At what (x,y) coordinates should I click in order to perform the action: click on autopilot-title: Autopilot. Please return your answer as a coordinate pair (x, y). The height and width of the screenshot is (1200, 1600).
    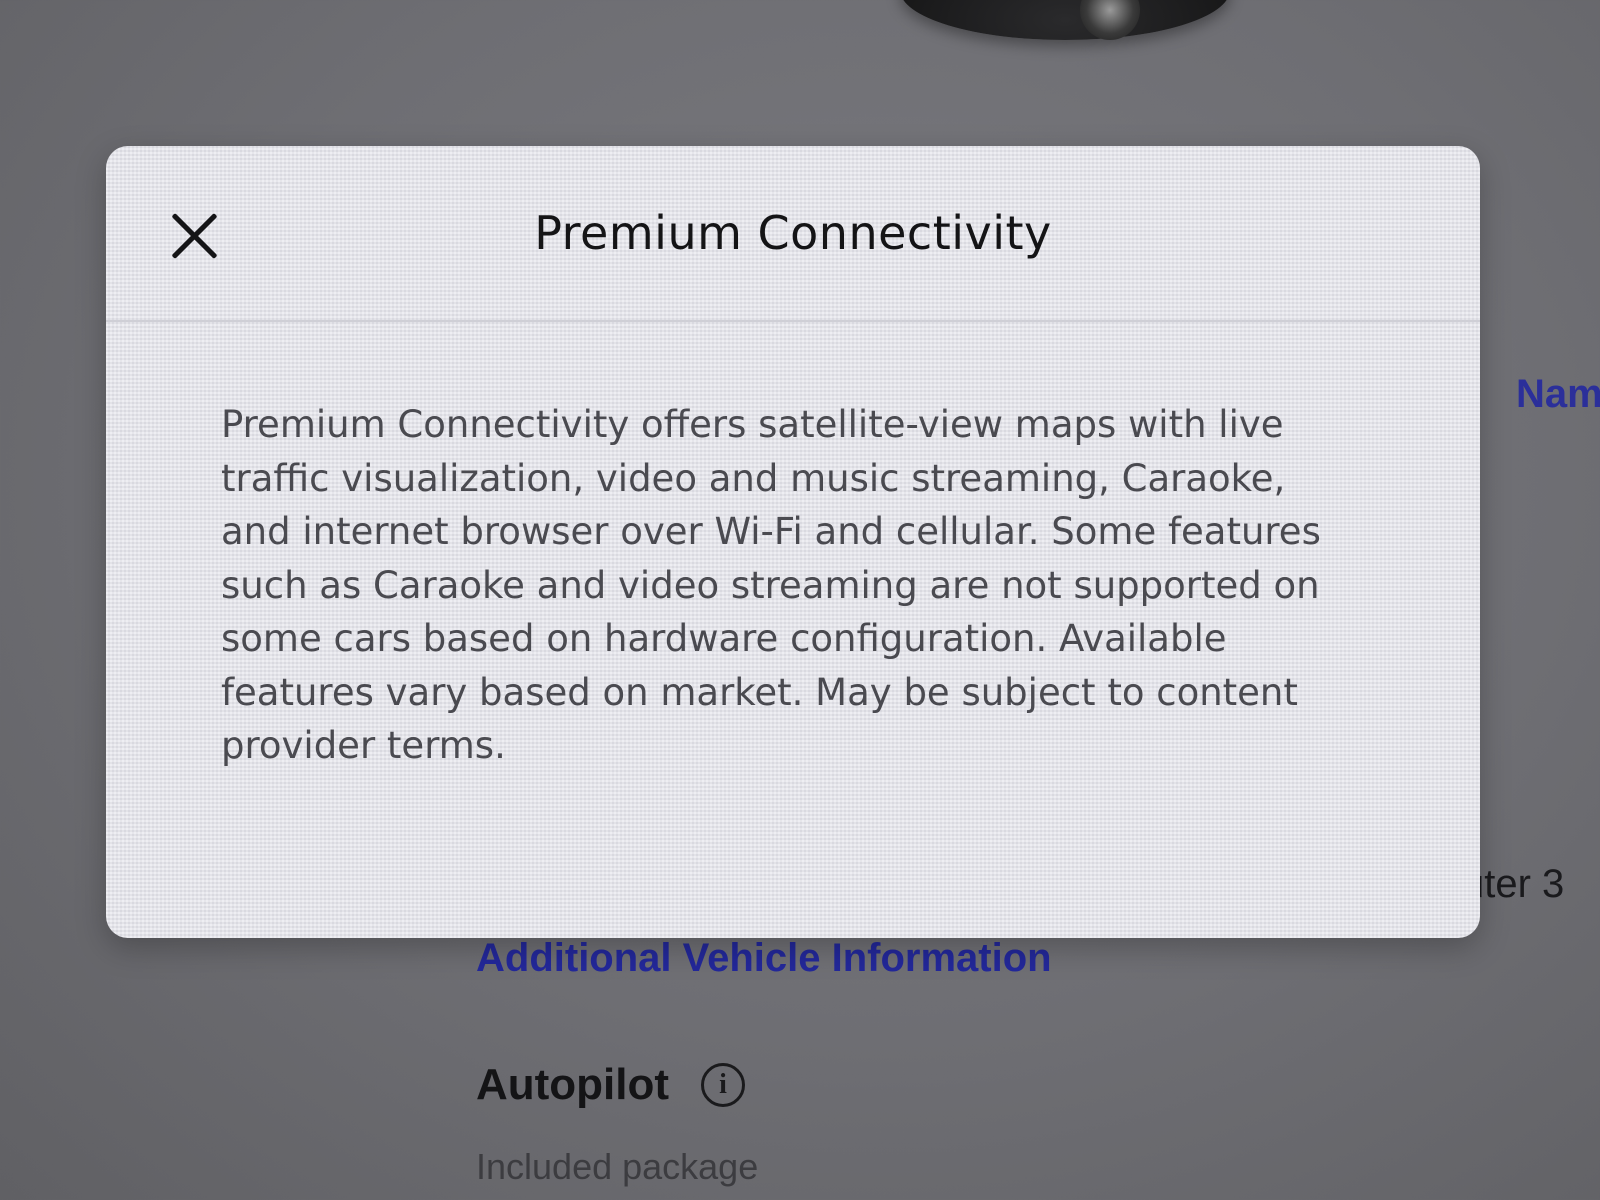
    Looking at the image, I should click on (573, 1084).